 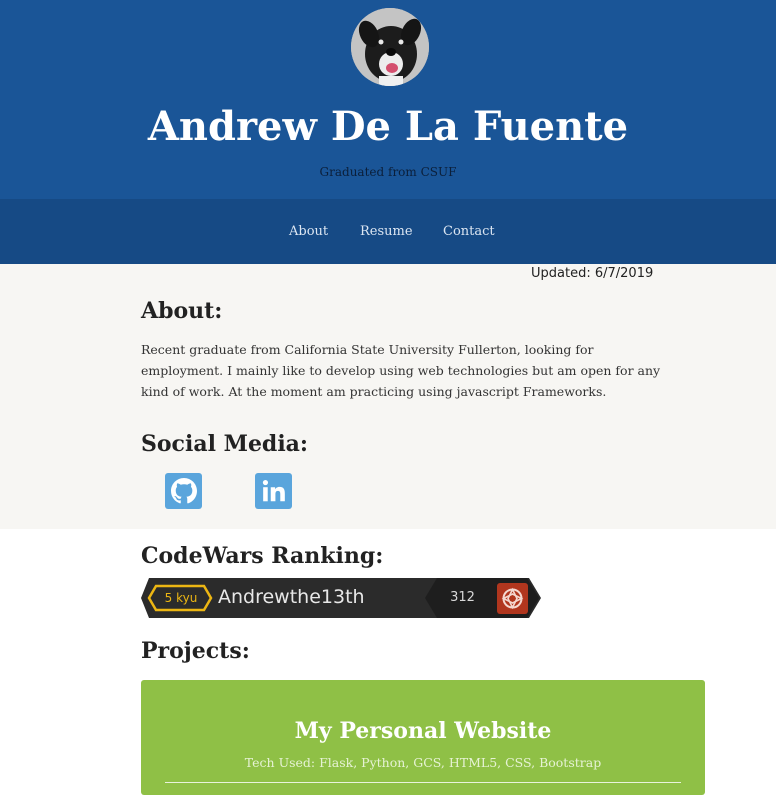 I want to click on linkedin-link, so click(x=273, y=491).